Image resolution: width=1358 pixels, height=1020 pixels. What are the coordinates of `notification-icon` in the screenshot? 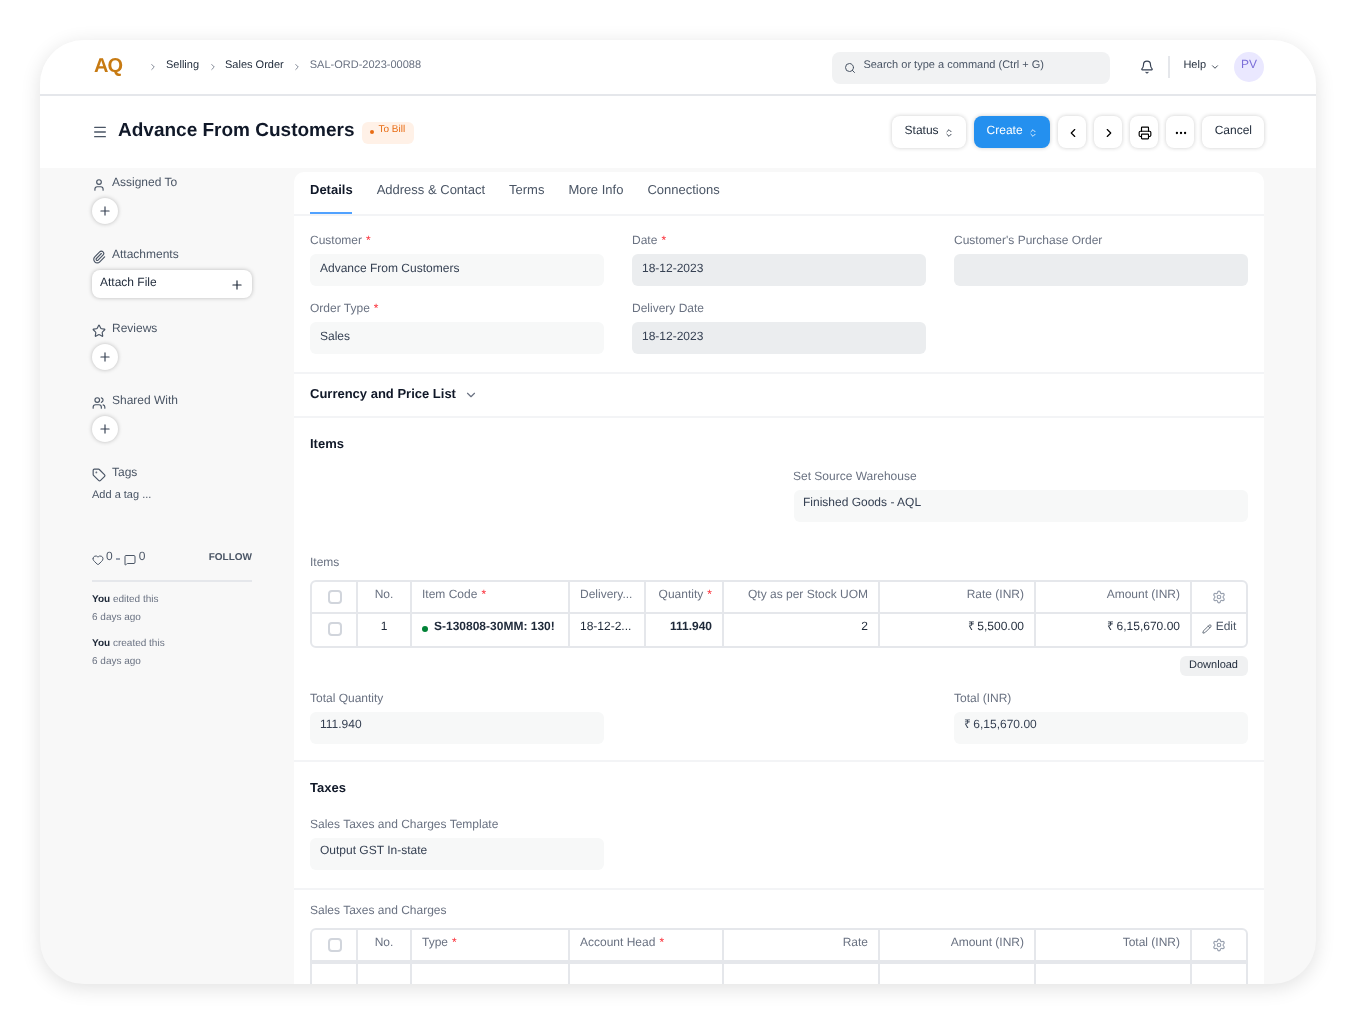 It's located at (1146, 67).